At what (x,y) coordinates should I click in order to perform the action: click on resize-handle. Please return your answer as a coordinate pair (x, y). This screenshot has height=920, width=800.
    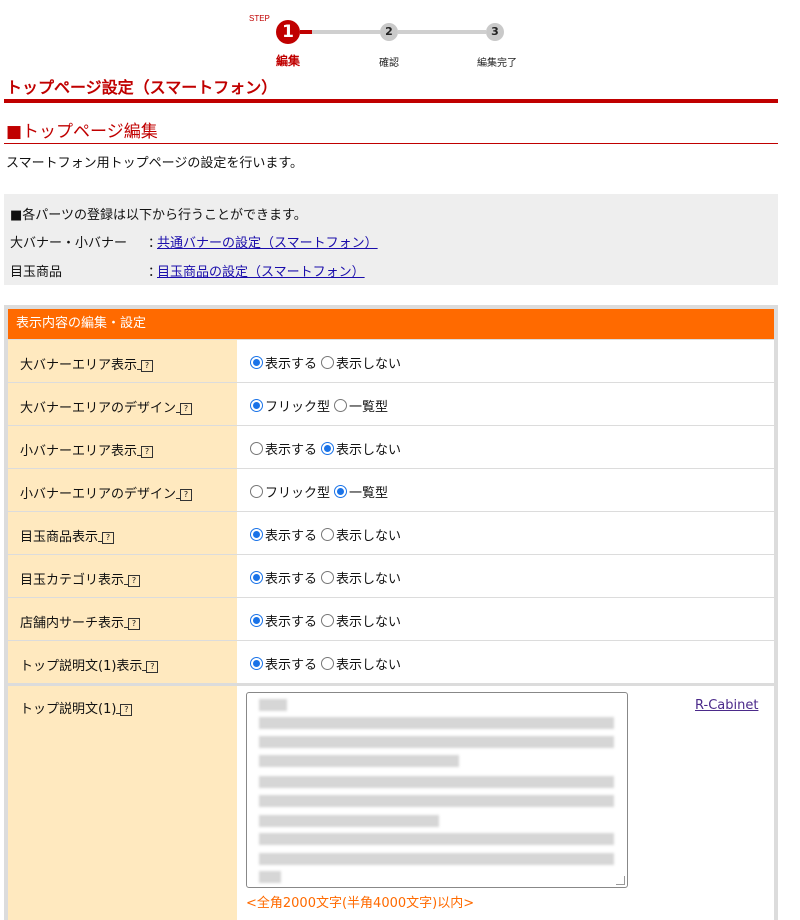
    Looking at the image, I should click on (620, 880).